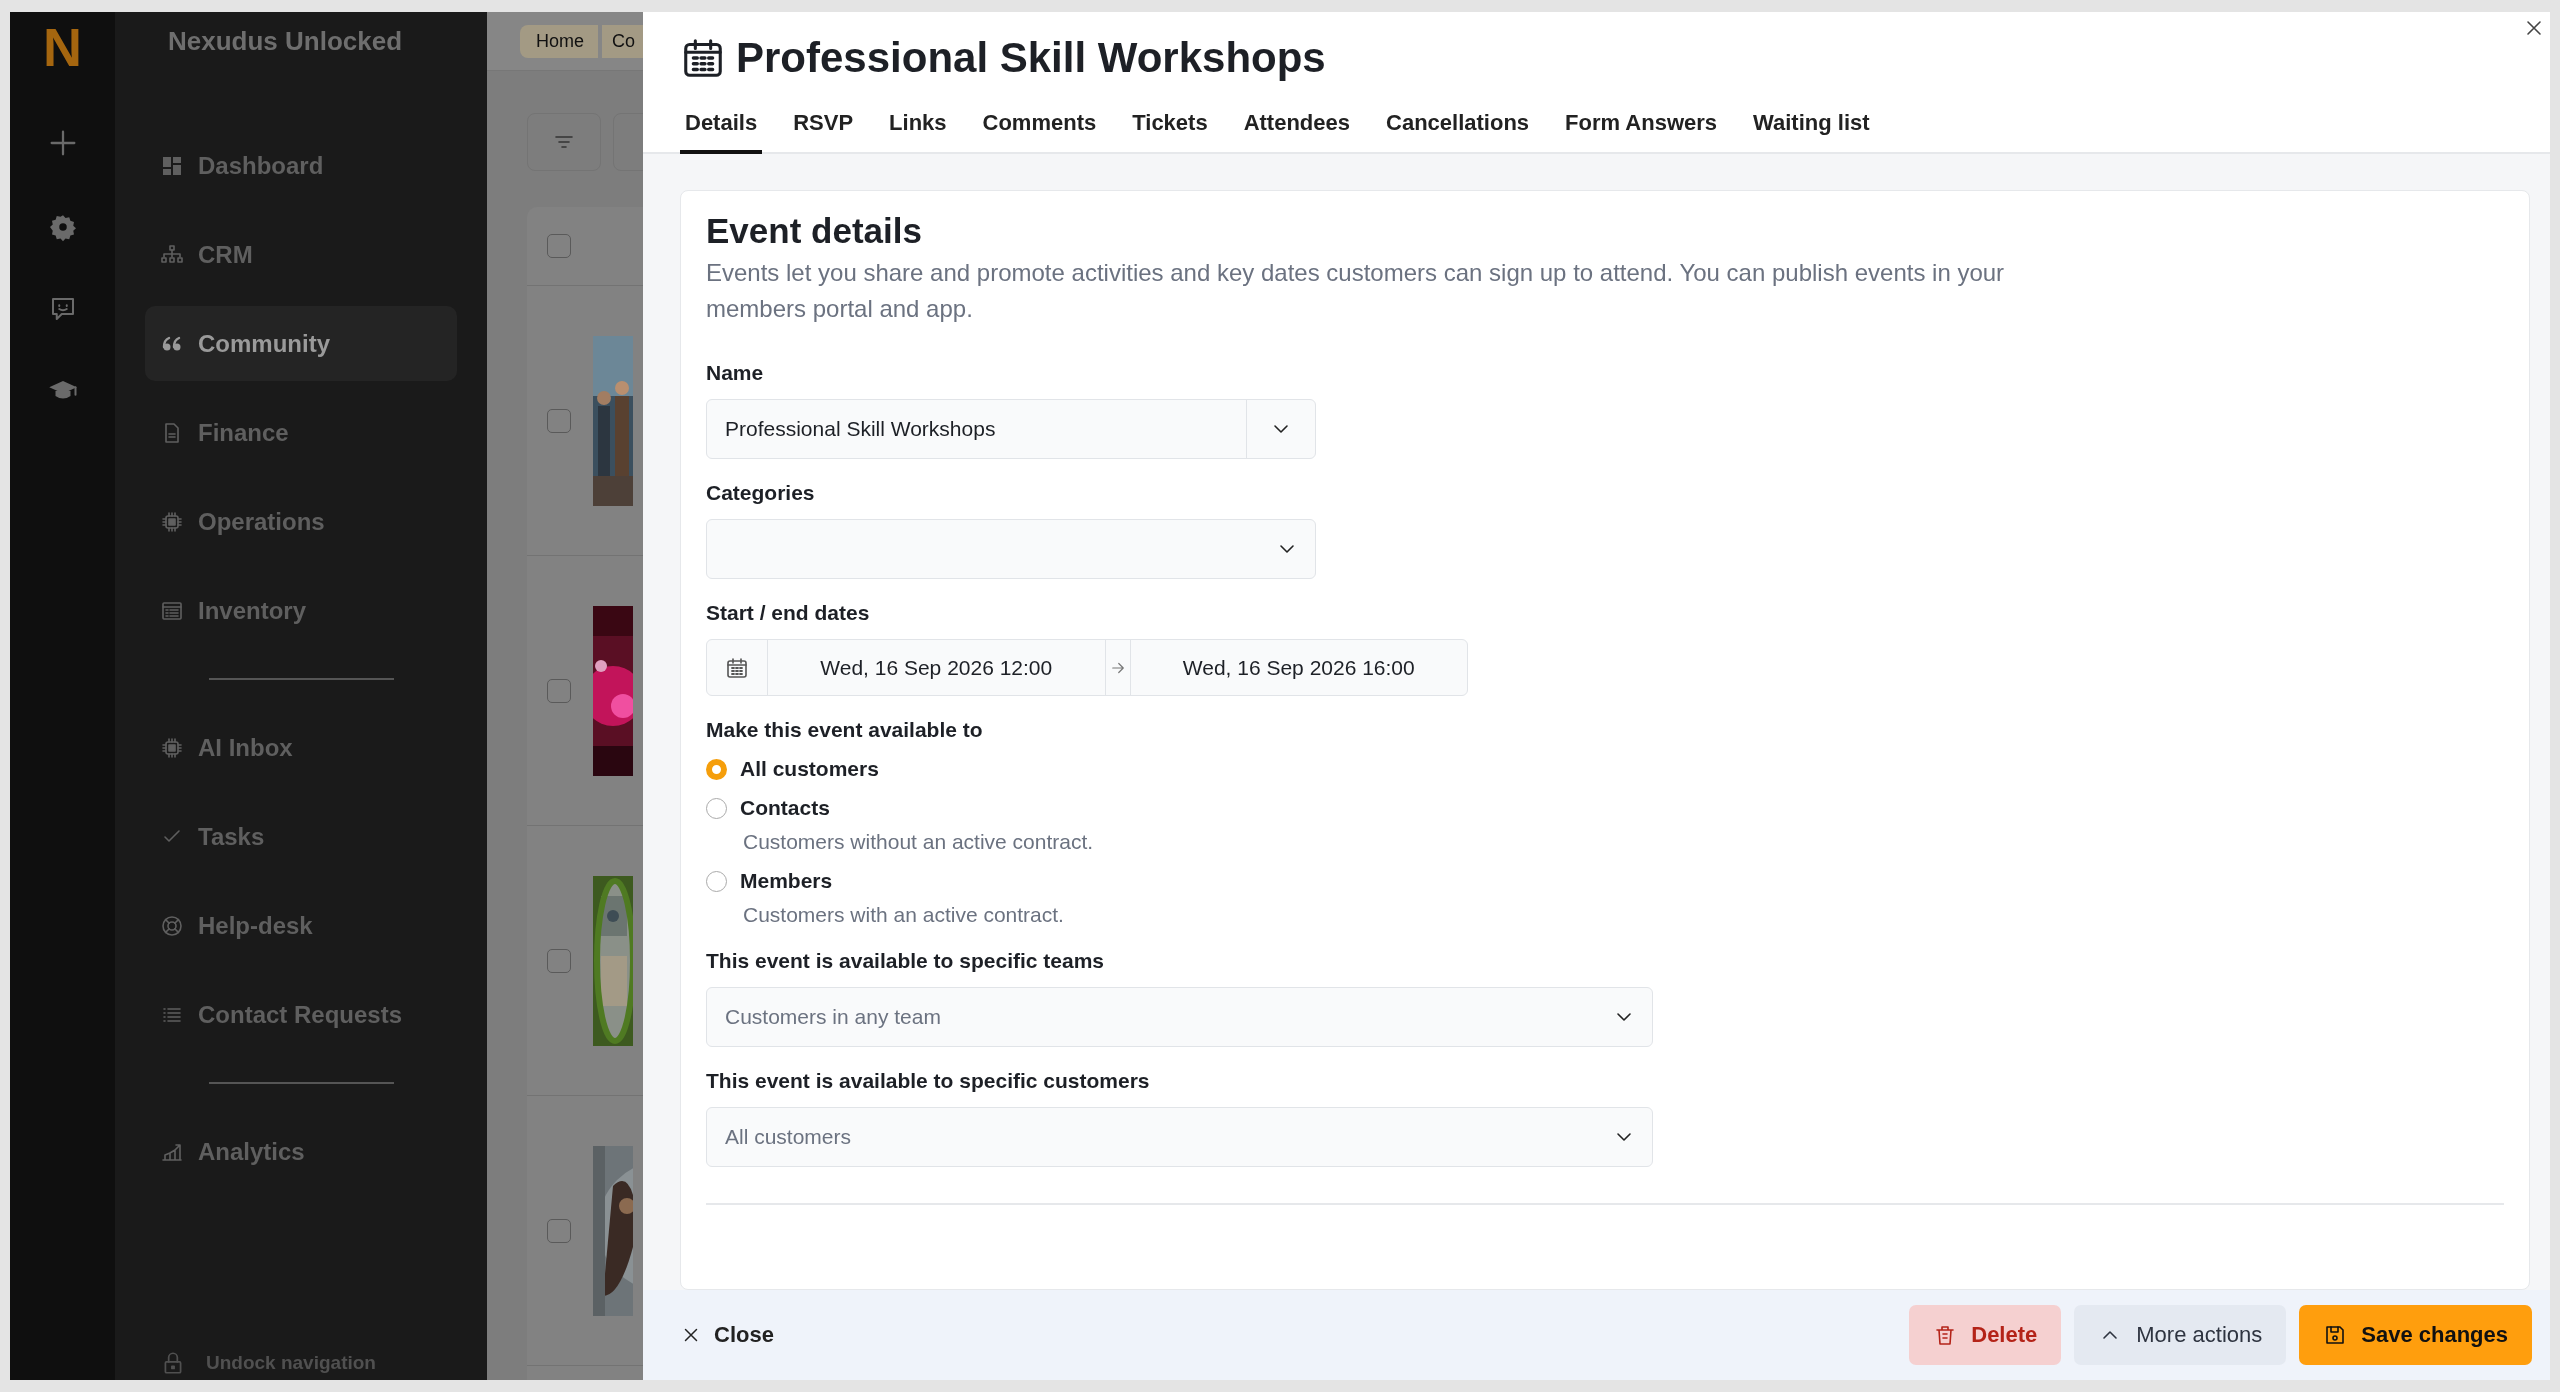 This screenshot has height=1392, width=2560. I want to click on delete-button: Delete, so click(1985, 1335).